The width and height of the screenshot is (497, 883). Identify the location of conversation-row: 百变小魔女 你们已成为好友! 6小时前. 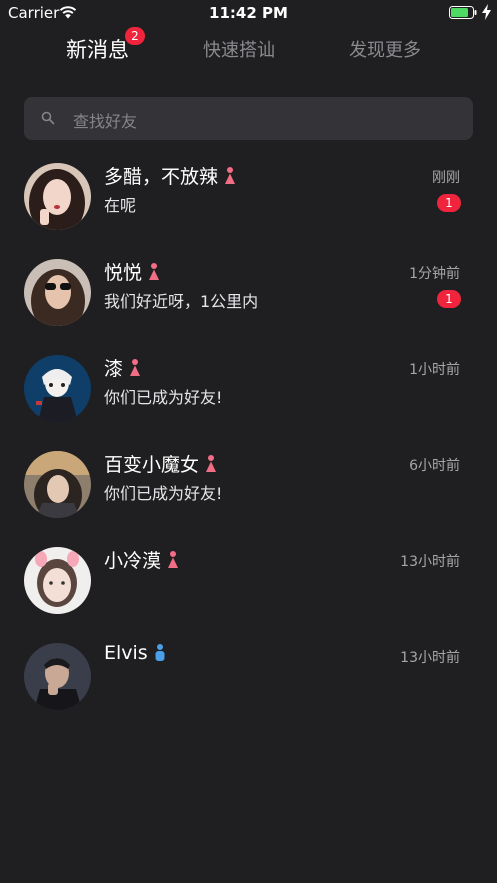
(248, 484).